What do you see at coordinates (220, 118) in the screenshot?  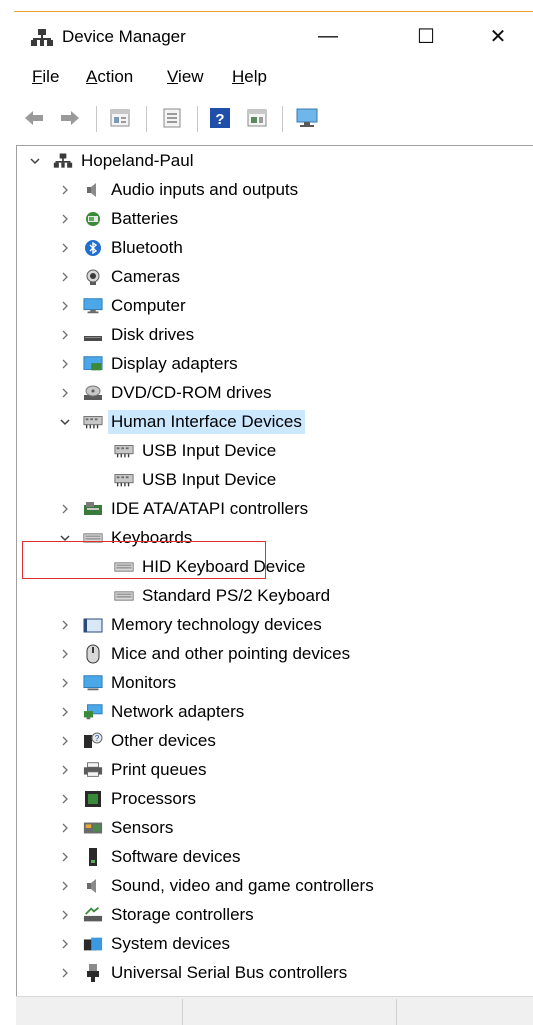 I see `help-icon: ?` at bounding box center [220, 118].